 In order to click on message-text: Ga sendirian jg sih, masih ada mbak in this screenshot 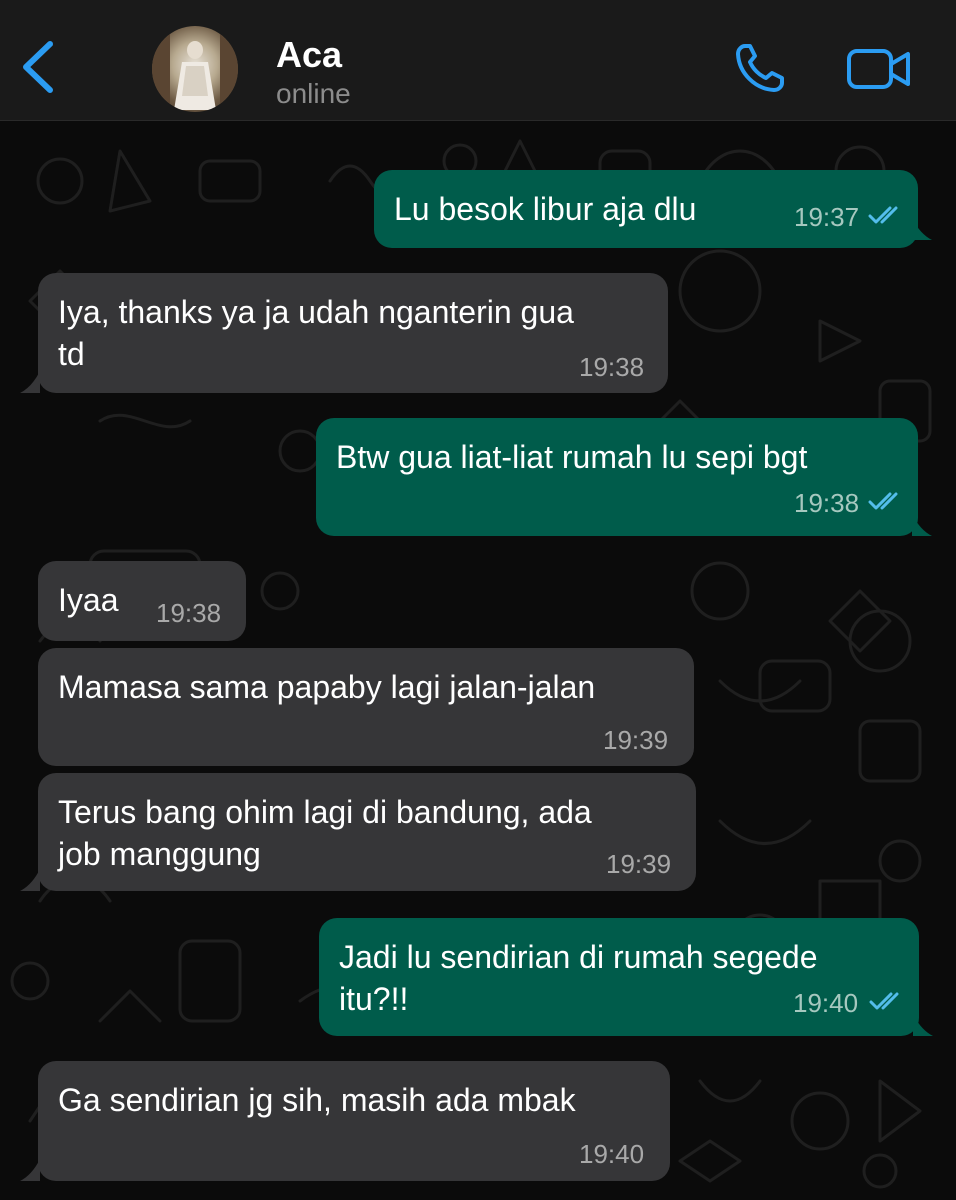, I will do `click(317, 1100)`.